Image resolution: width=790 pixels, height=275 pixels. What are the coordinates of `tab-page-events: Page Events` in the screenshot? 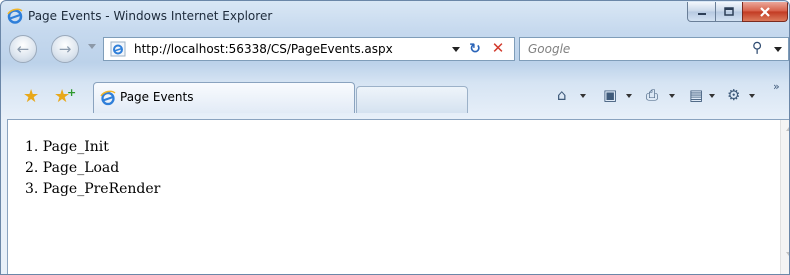 It's located at (224, 97).